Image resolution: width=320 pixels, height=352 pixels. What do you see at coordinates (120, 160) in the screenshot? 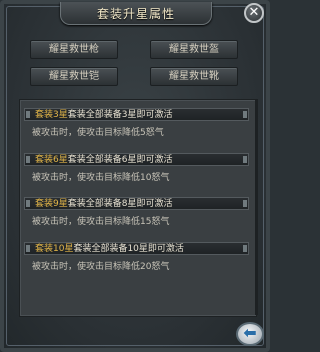
I see `set-condition: 套装全部装备6星即可激活` at bounding box center [120, 160].